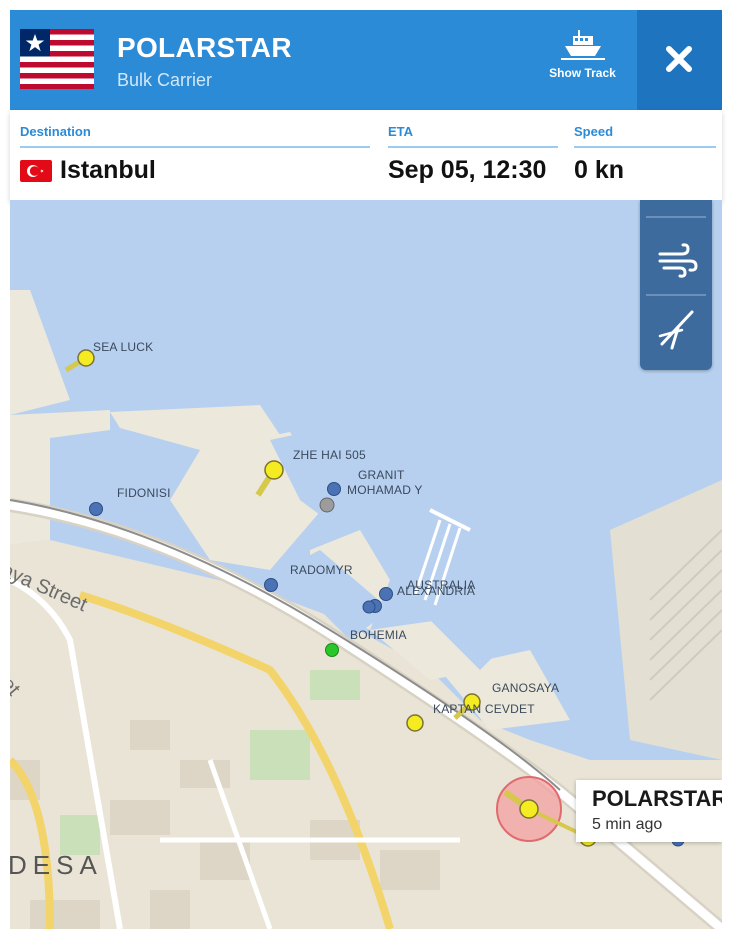 The height and width of the screenshot is (929, 732). I want to click on ship-marker-granit, so click(334, 489).